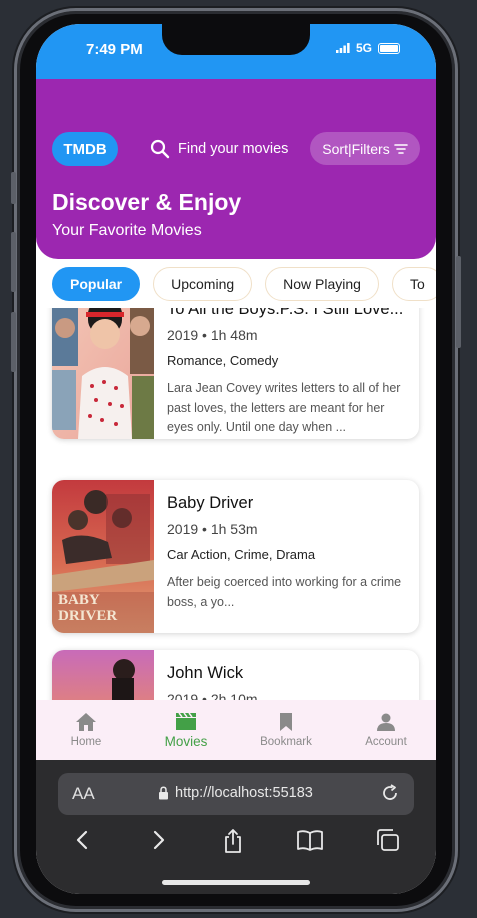 This screenshot has width=477, height=918. Describe the element at coordinates (13, 262) in the screenshot. I see `volume-up-button` at that location.